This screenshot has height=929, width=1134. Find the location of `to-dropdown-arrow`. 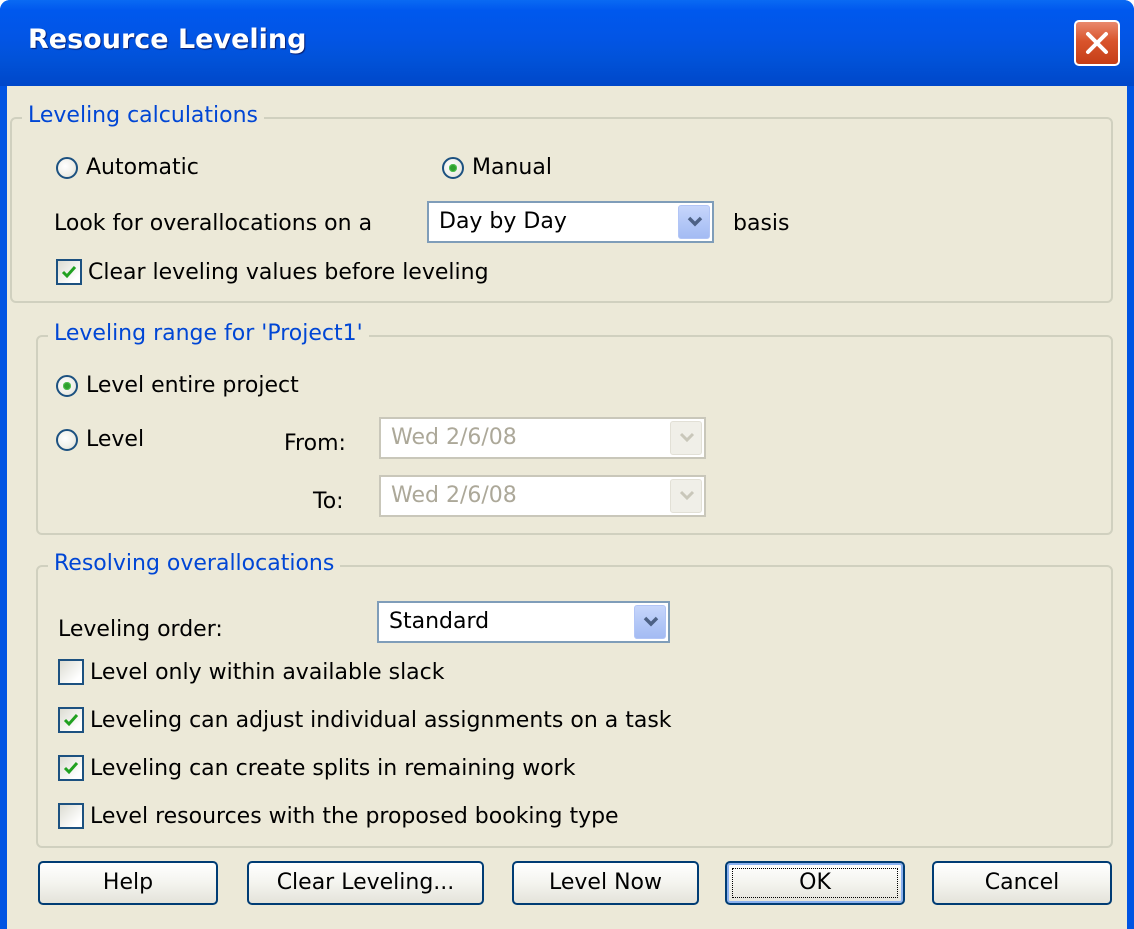

to-dropdown-arrow is located at coordinates (686, 496).